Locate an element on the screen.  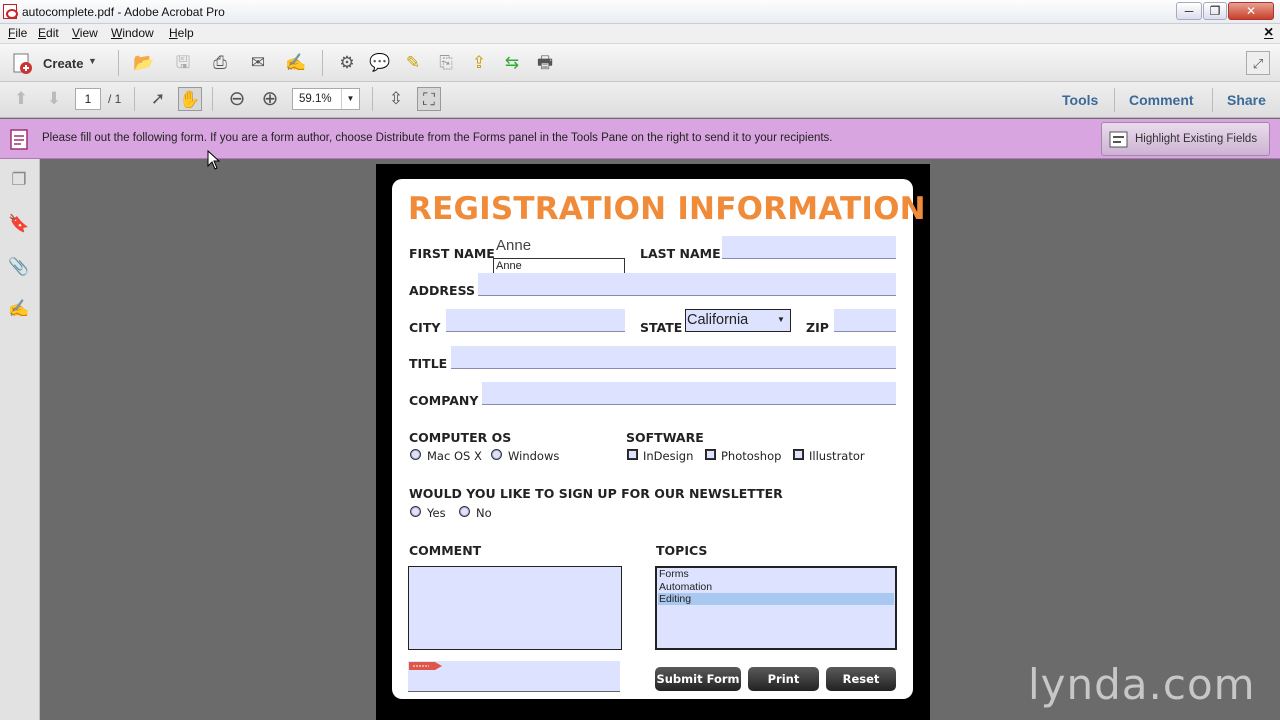
bookmark-icon: 🔖 is located at coordinates (19, 224).